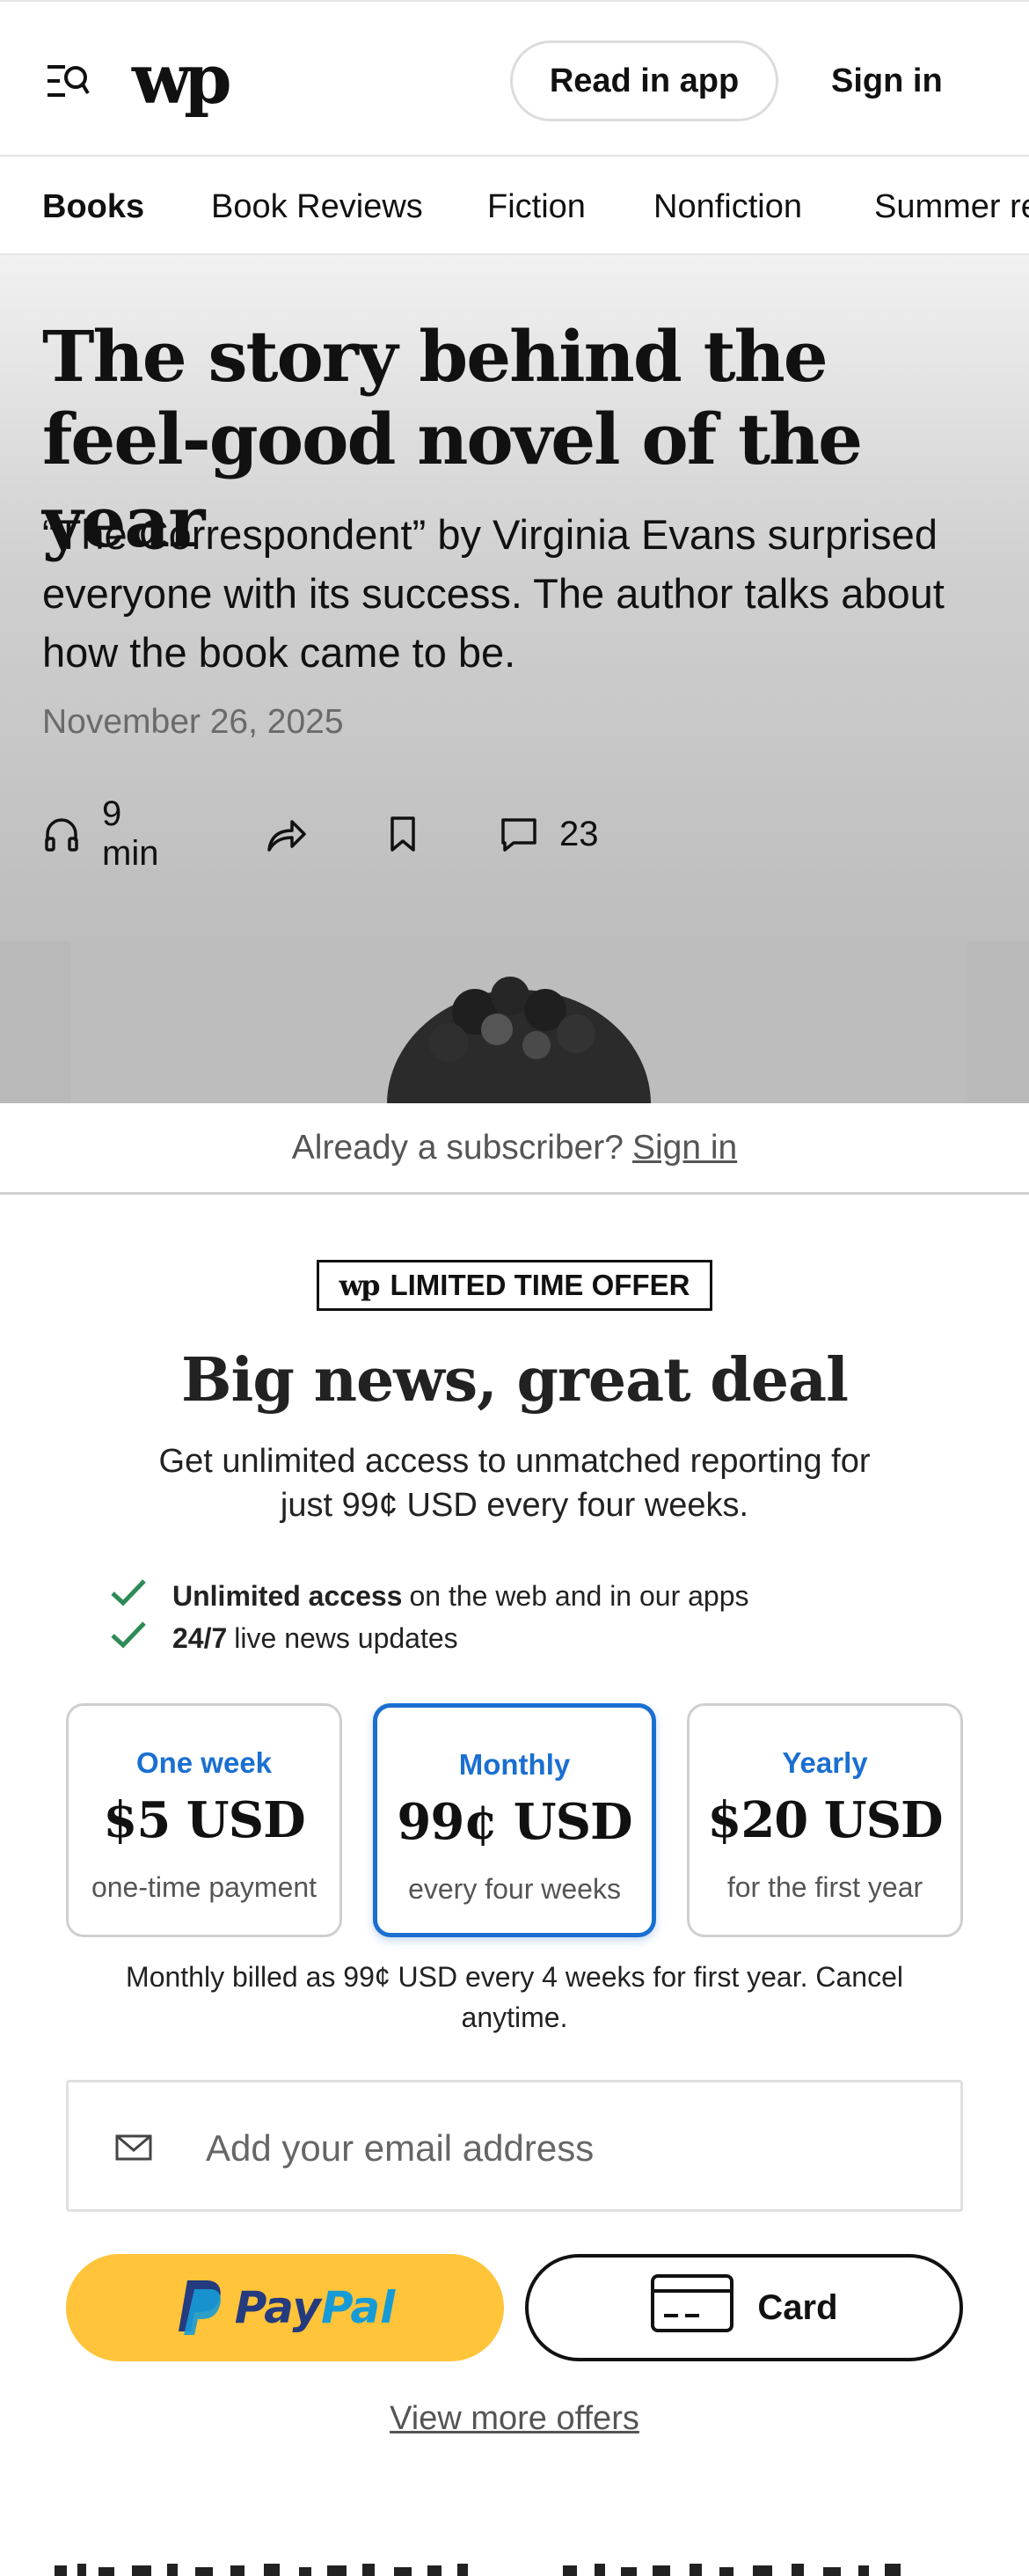 The image size is (1029, 2576). What do you see at coordinates (514, 1889) in the screenshot?
I see `plan-note: every four weeks` at bounding box center [514, 1889].